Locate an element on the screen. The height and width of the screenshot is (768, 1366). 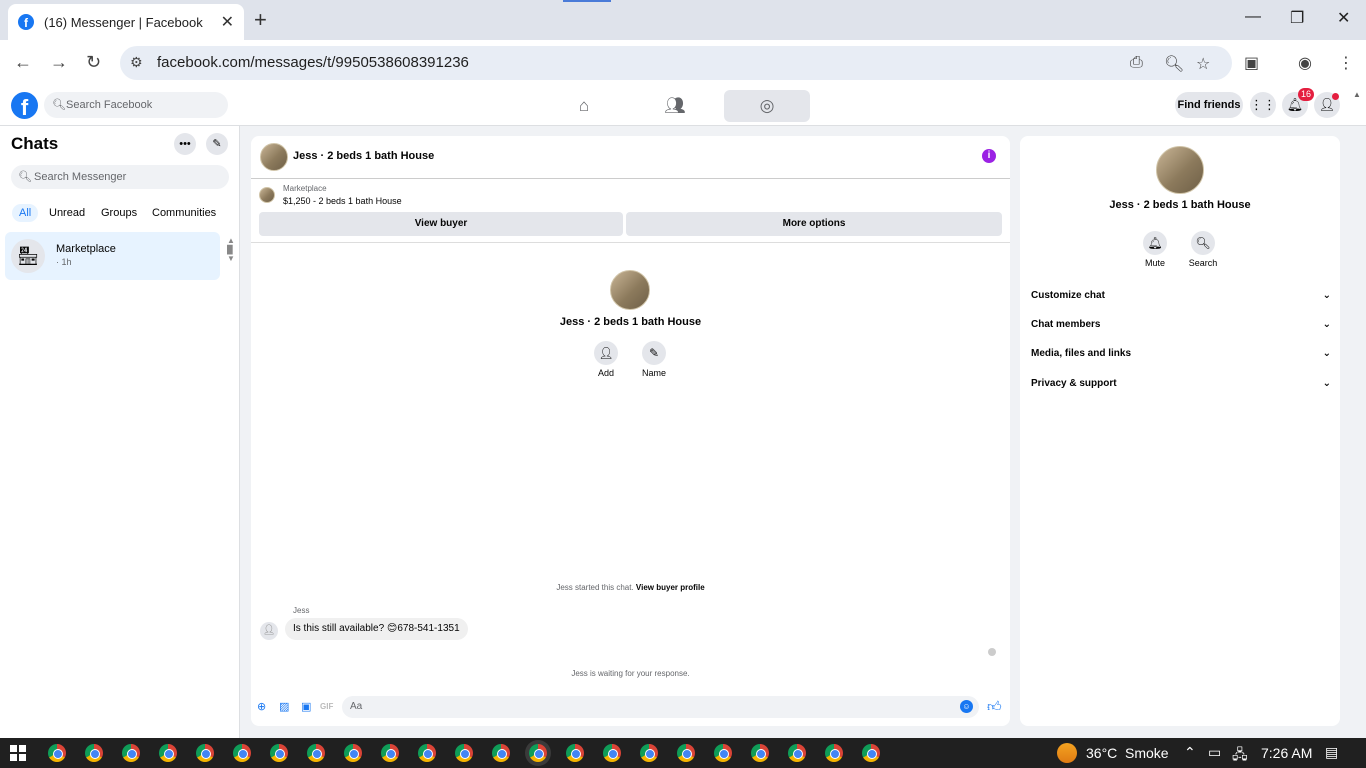
facebook-logo-icon: f is located at coordinates (24, 105).